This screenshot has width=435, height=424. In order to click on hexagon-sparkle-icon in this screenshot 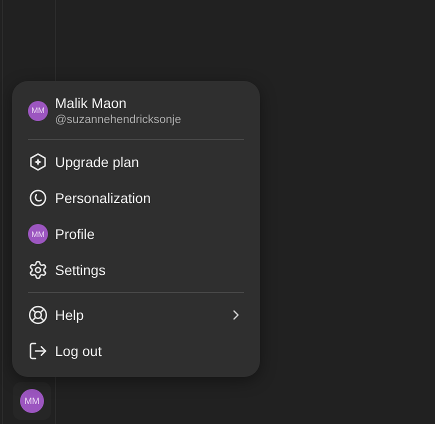, I will do `click(38, 162)`.